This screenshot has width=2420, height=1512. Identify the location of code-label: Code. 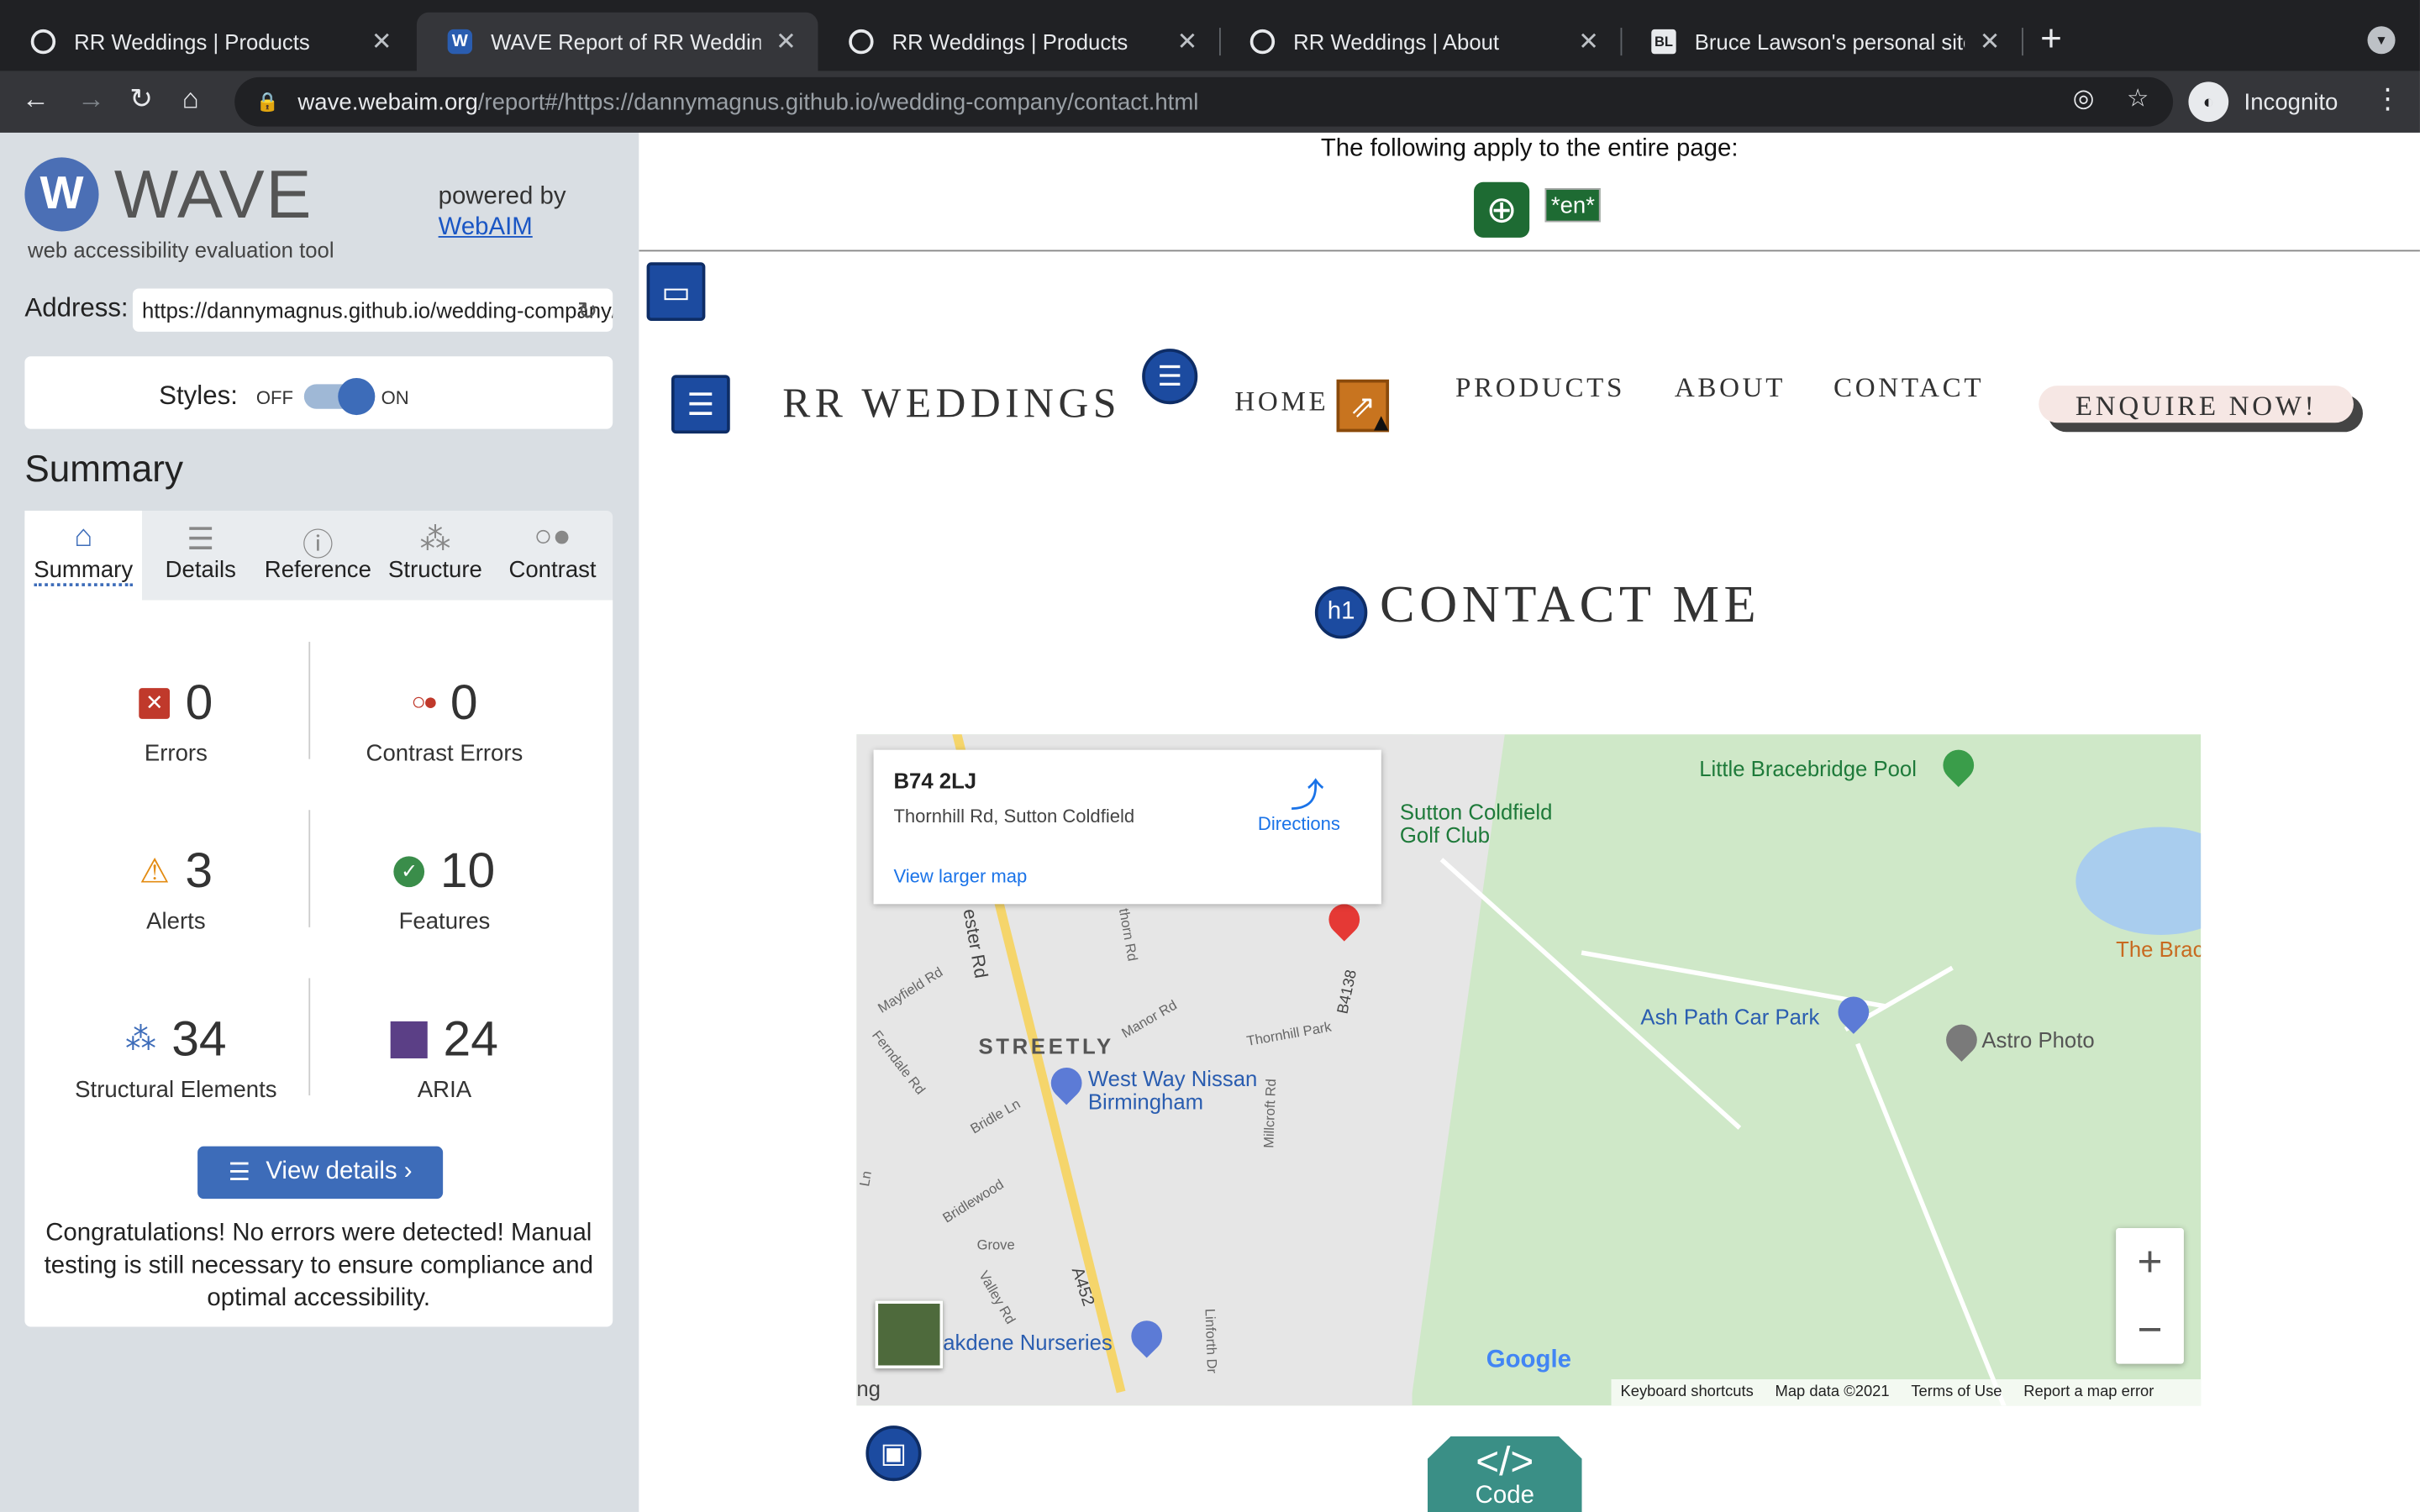
(1504, 1496).